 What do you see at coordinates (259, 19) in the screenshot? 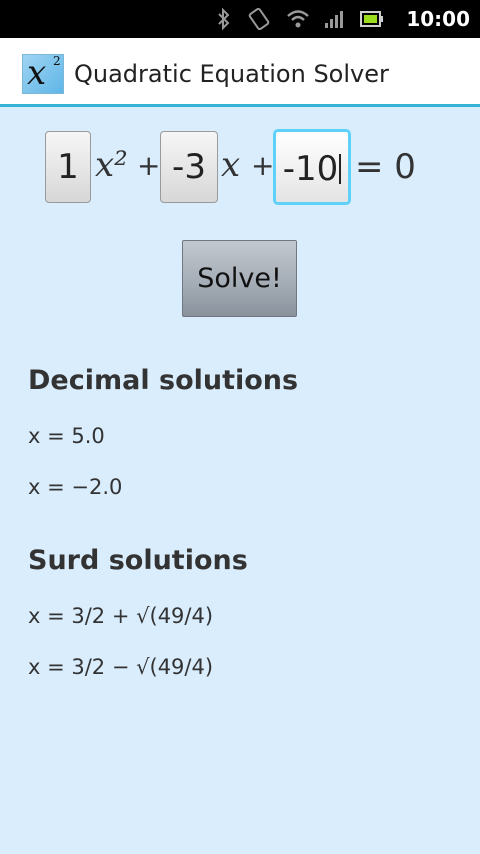
I see `rotate-icon` at bounding box center [259, 19].